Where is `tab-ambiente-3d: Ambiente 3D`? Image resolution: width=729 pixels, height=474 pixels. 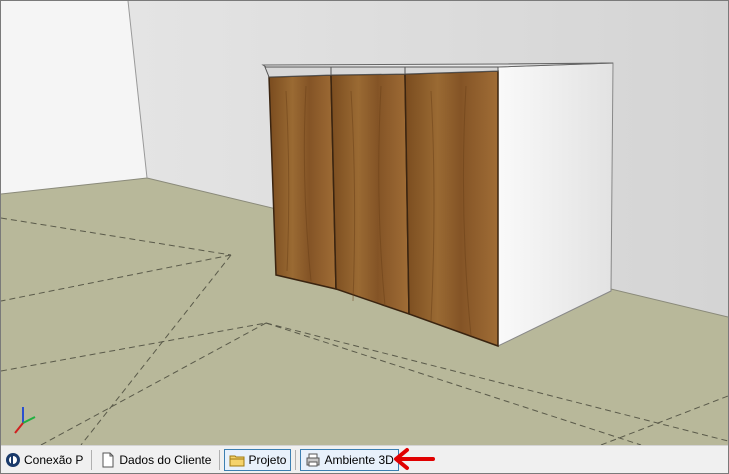
tab-ambiente-3d: Ambiente 3D is located at coordinates (349, 460).